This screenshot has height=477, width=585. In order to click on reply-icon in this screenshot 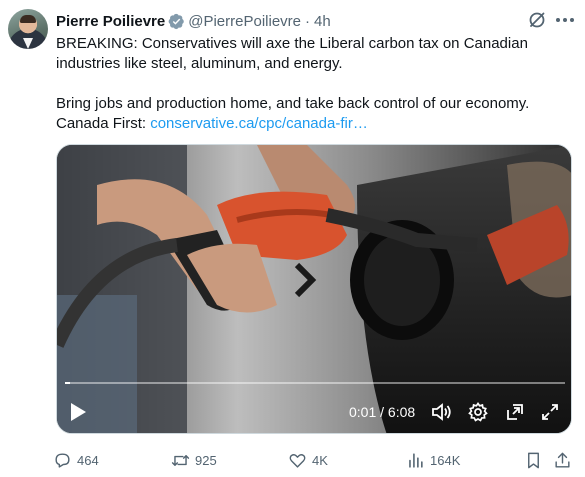, I will do `click(62, 460)`.